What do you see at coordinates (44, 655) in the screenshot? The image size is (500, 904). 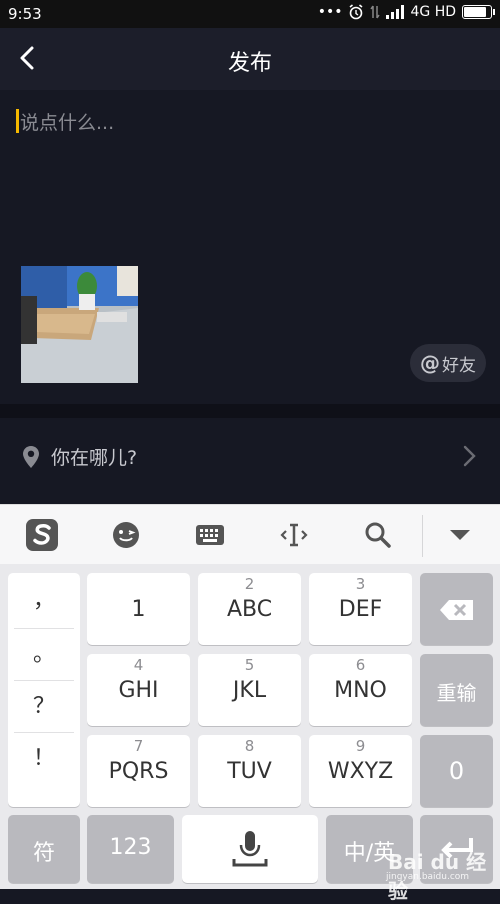 I see `punct-period-key: 。` at bounding box center [44, 655].